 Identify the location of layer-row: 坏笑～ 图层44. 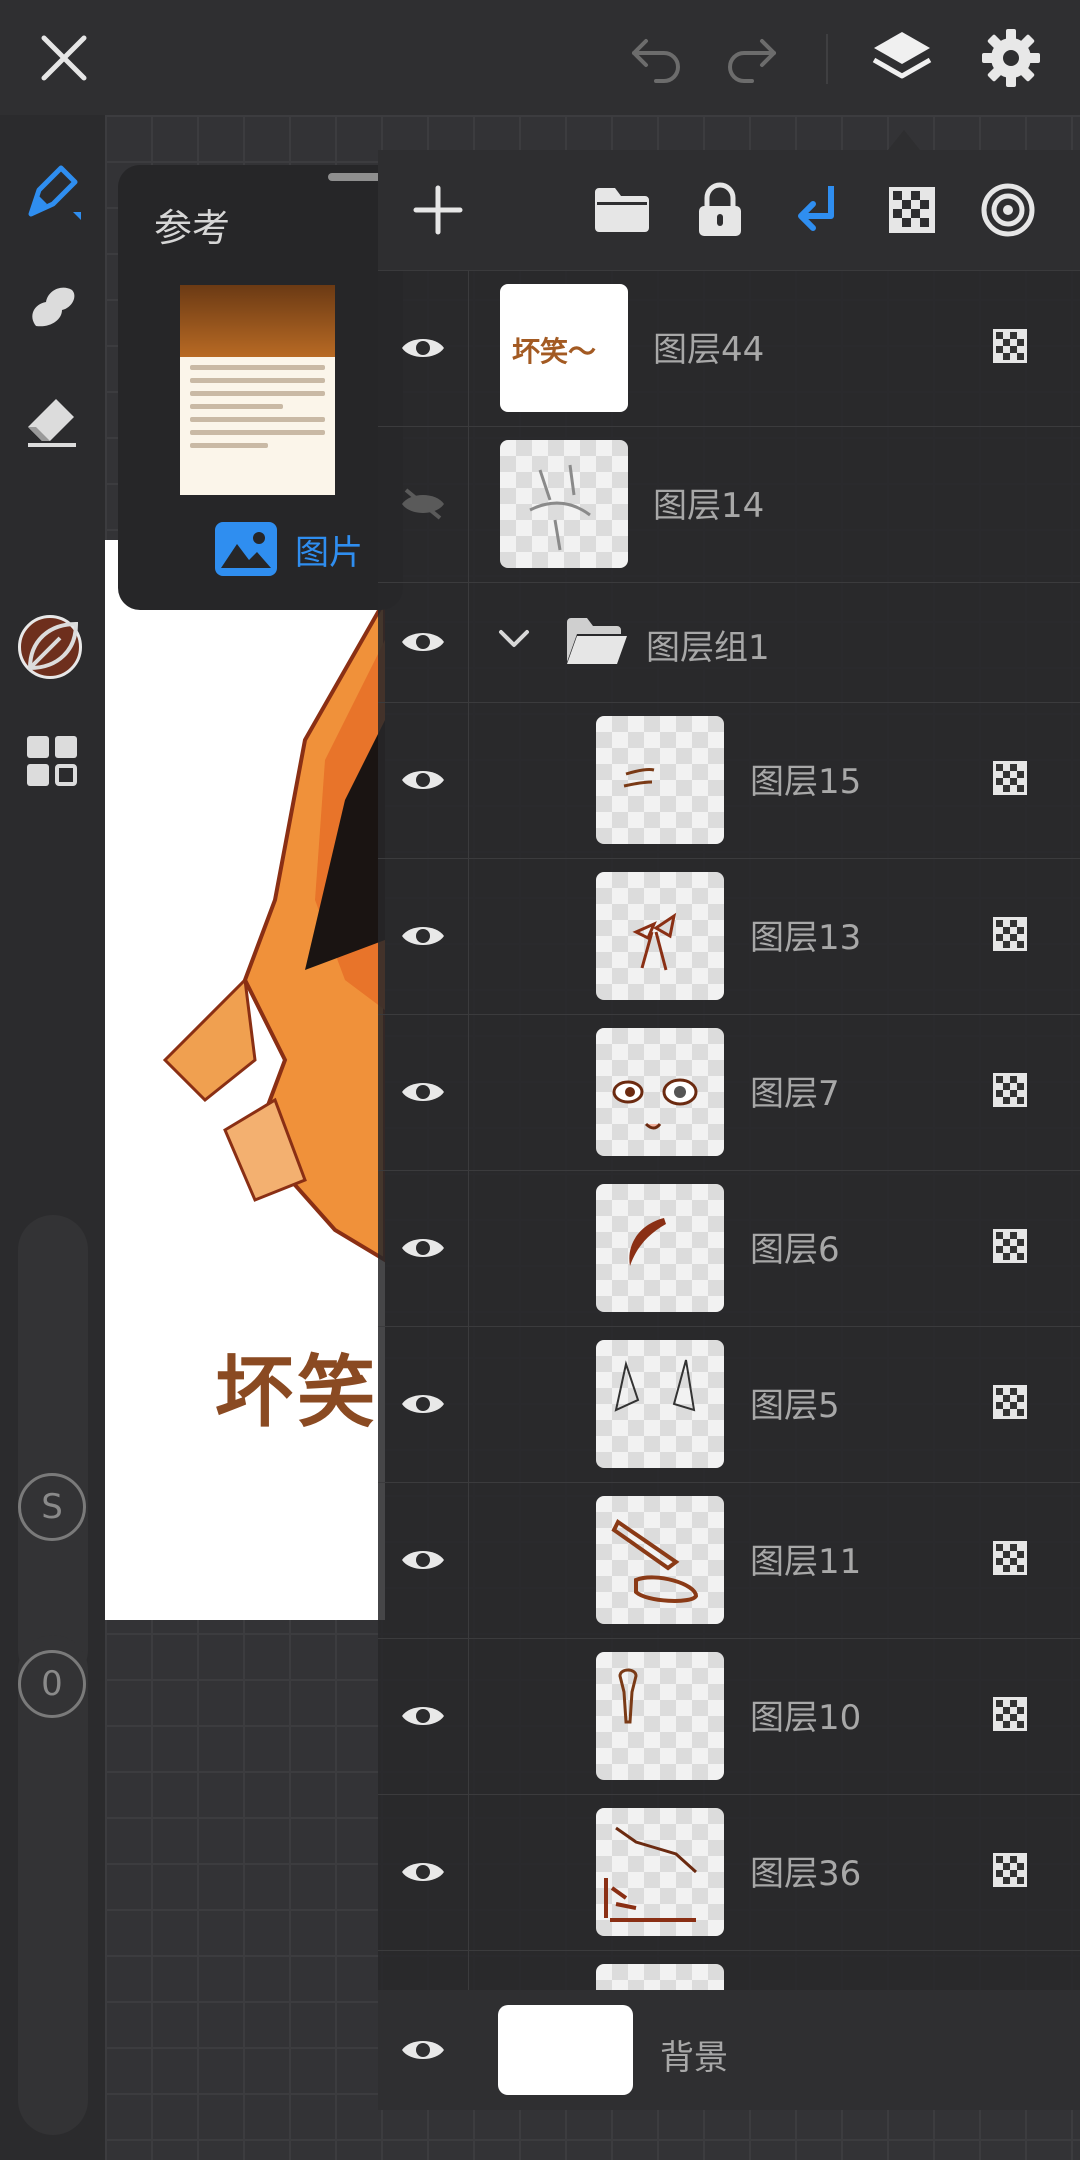
(729, 348).